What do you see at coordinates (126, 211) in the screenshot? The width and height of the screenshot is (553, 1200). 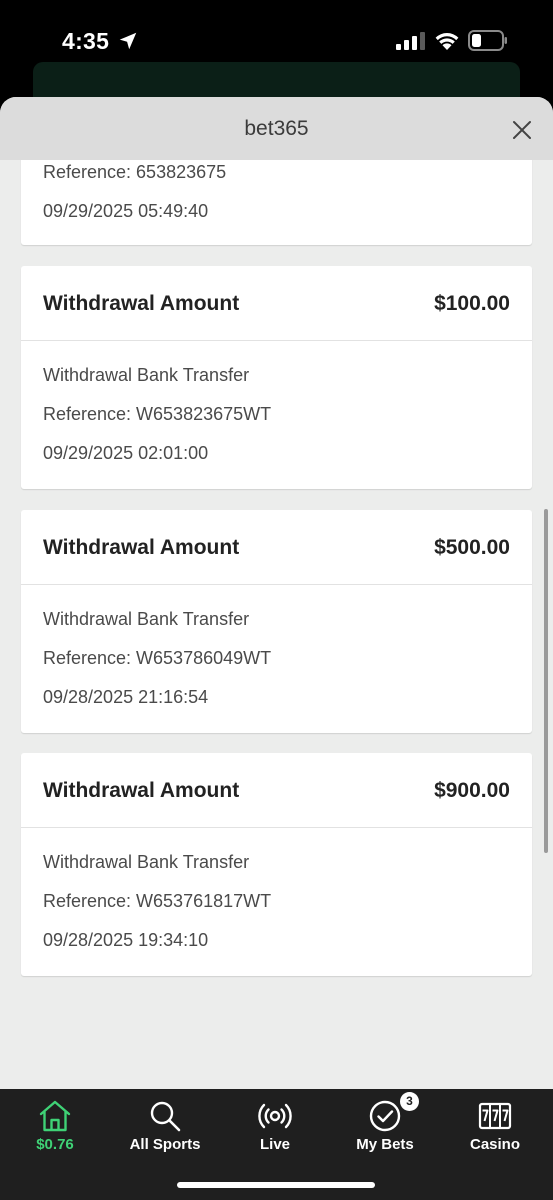 I see `transaction-datetime: 09/29/2025 05:49:40` at bounding box center [126, 211].